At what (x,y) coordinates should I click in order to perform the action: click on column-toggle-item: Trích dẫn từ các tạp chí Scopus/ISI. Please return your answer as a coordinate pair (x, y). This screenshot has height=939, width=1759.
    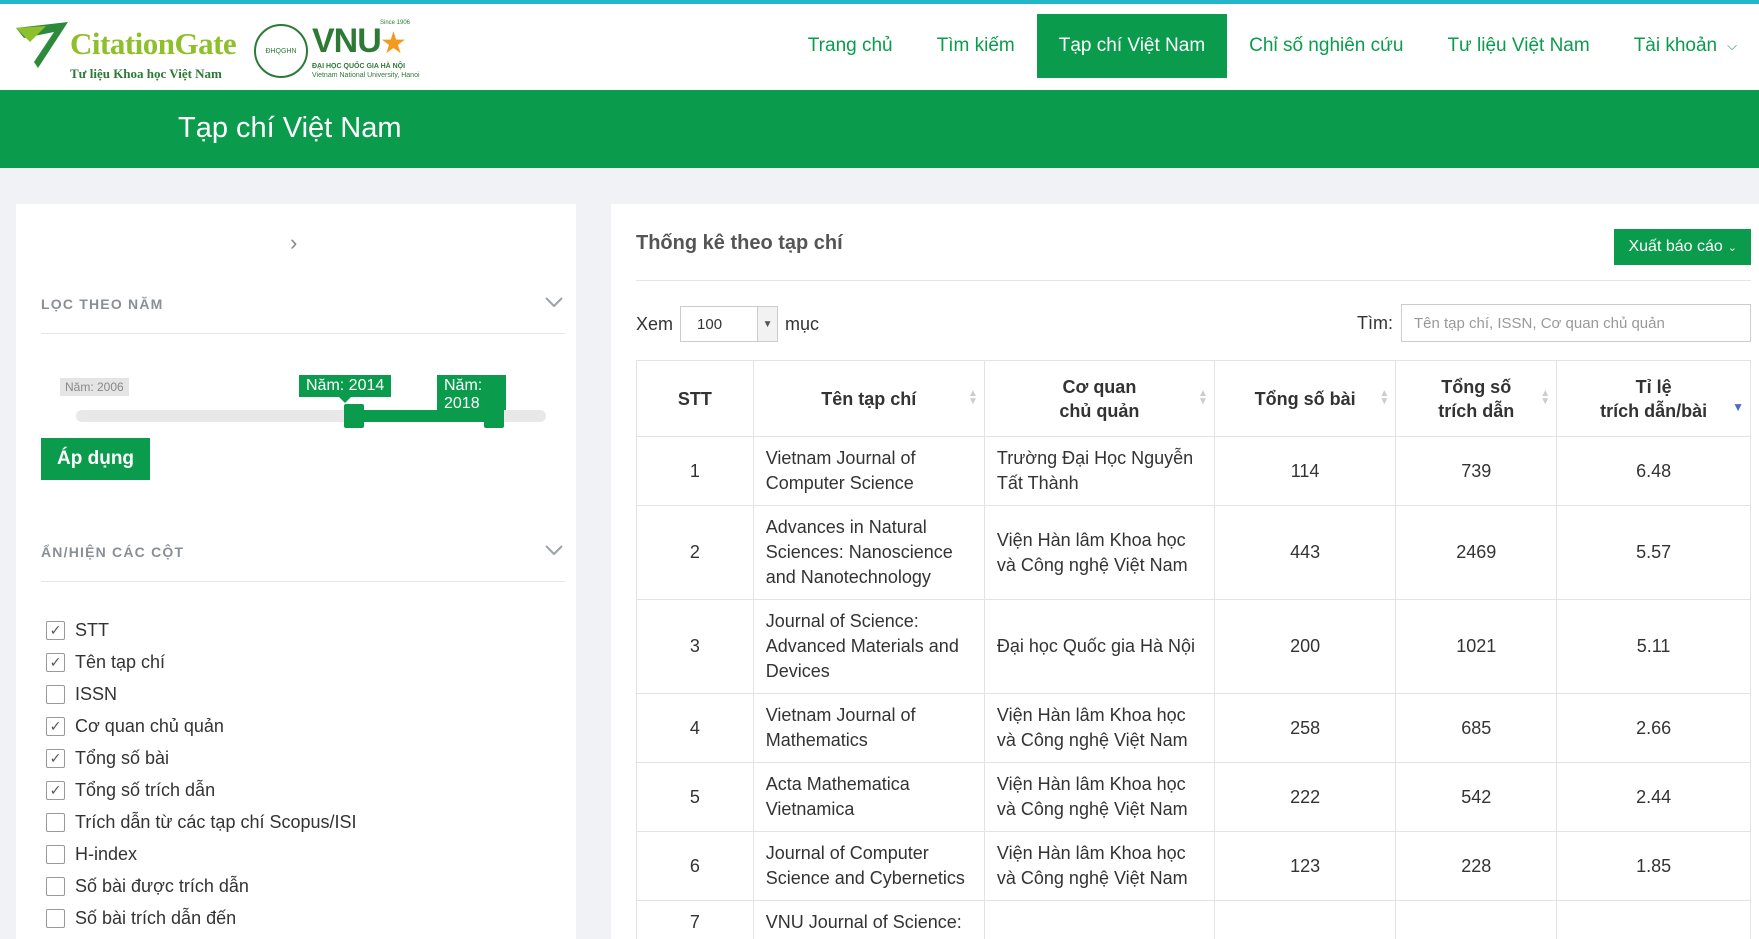
    Looking at the image, I should click on (201, 822).